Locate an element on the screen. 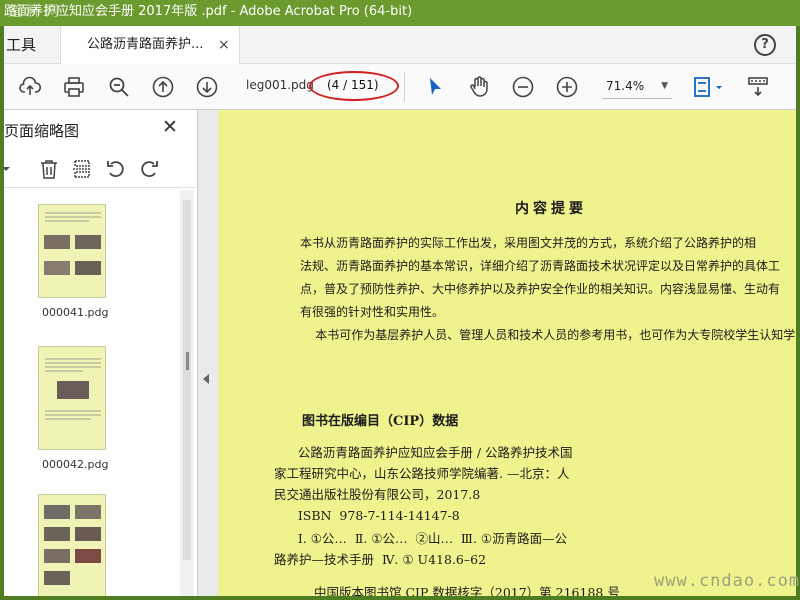  scrollbar-thumb is located at coordinates (187, 380).